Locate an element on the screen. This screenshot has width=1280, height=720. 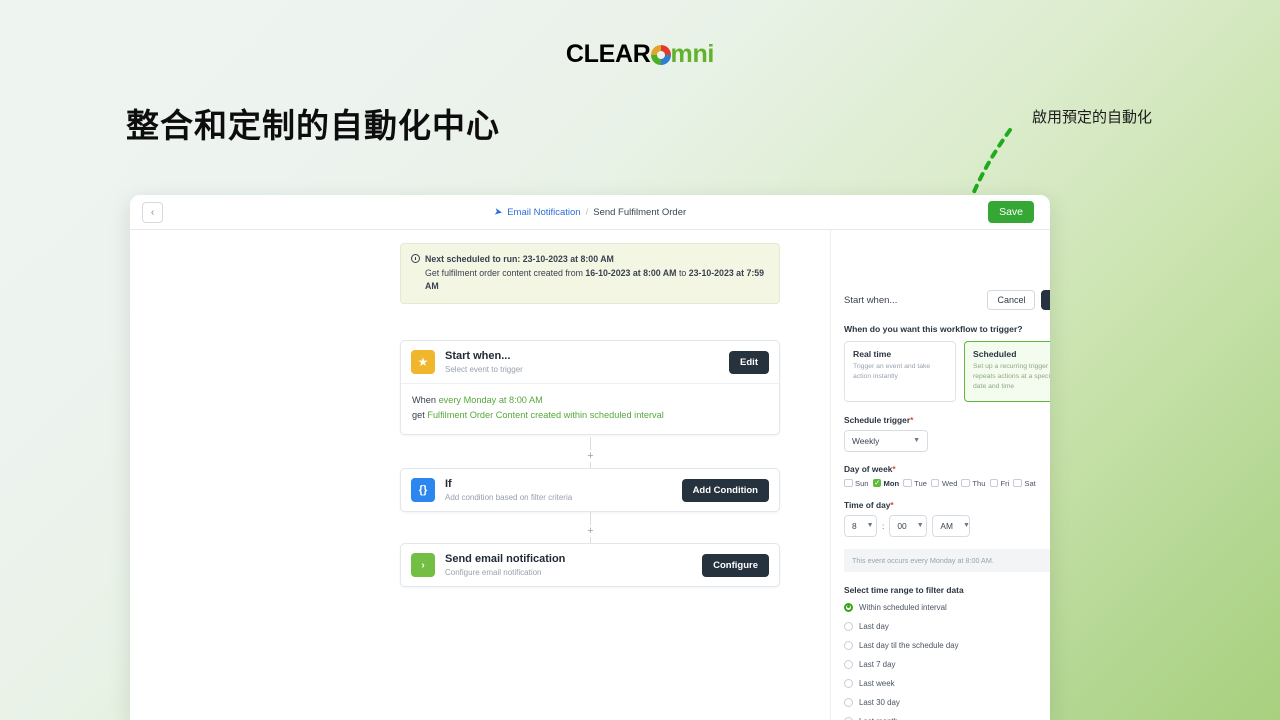
day-label: Mon is located at coordinates (891, 483).